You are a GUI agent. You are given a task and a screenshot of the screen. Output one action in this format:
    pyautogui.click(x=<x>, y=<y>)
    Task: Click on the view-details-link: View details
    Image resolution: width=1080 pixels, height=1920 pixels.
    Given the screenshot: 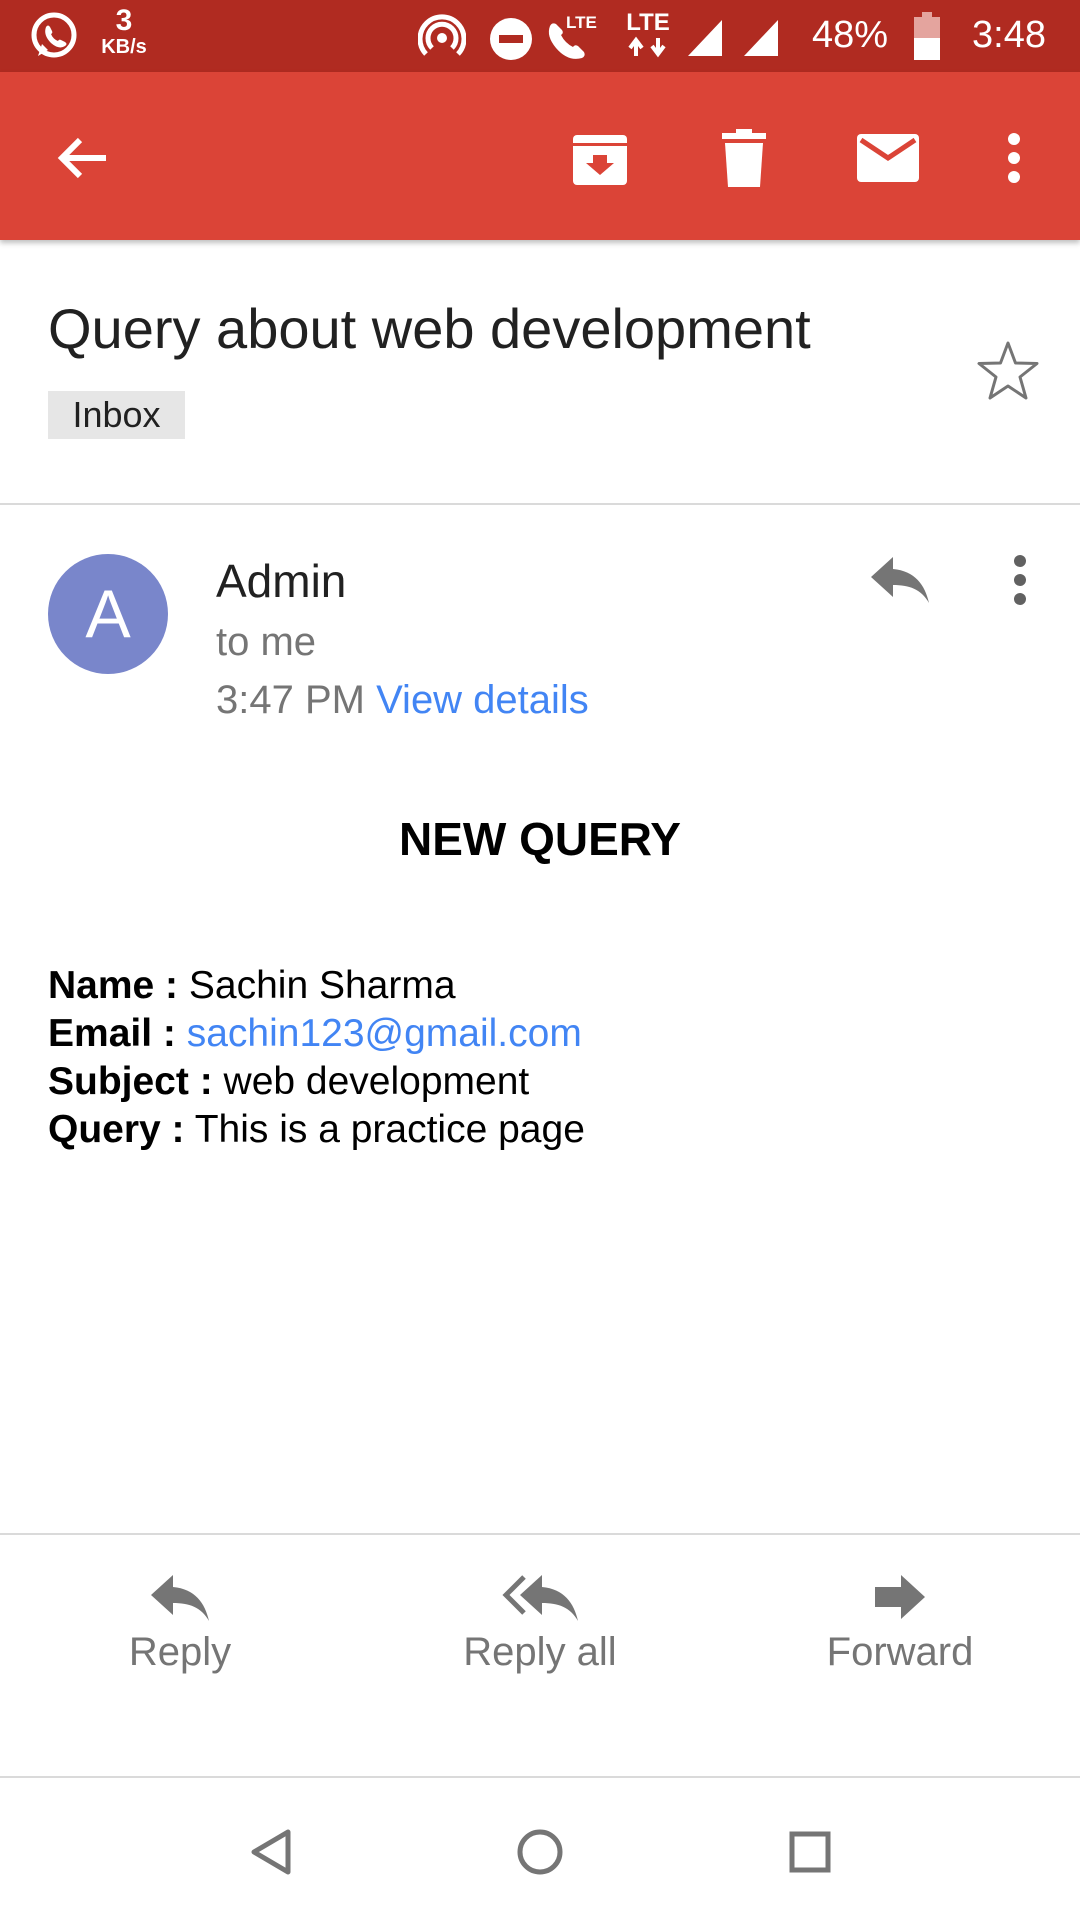 What is the action you would take?
    pyautogui.click(x=482, y=700)
    